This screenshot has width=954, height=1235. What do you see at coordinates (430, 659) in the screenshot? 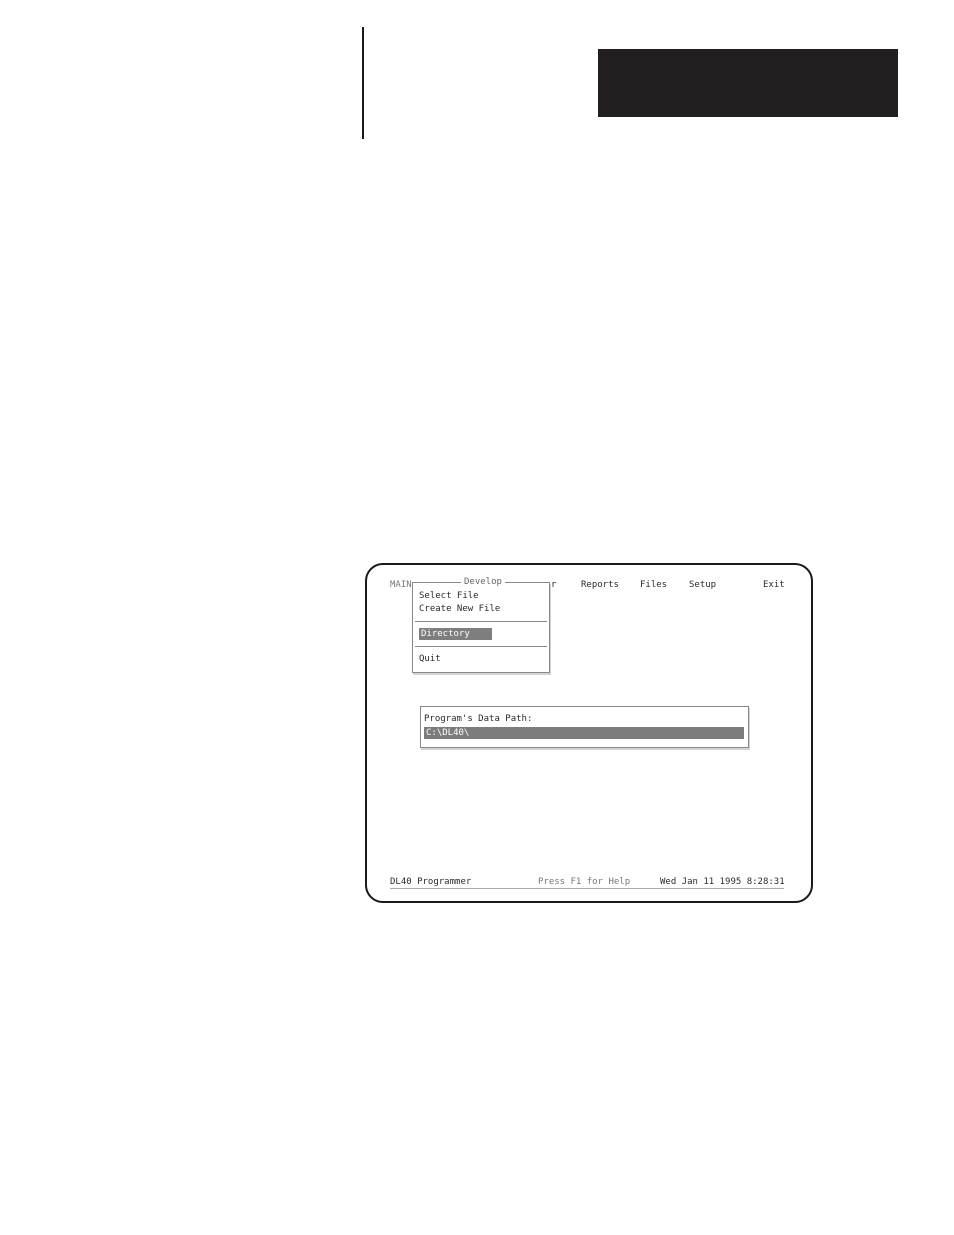
I see `menu-item-quit: Quit` at bounding box center [430, 659].